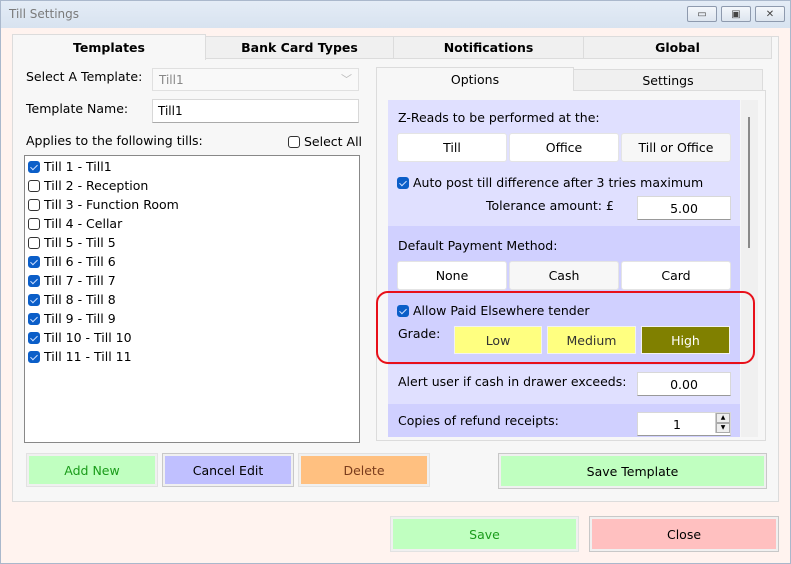 The image size is (791, 564). I want to click on payment-card-button: Card, so click(676, 275).